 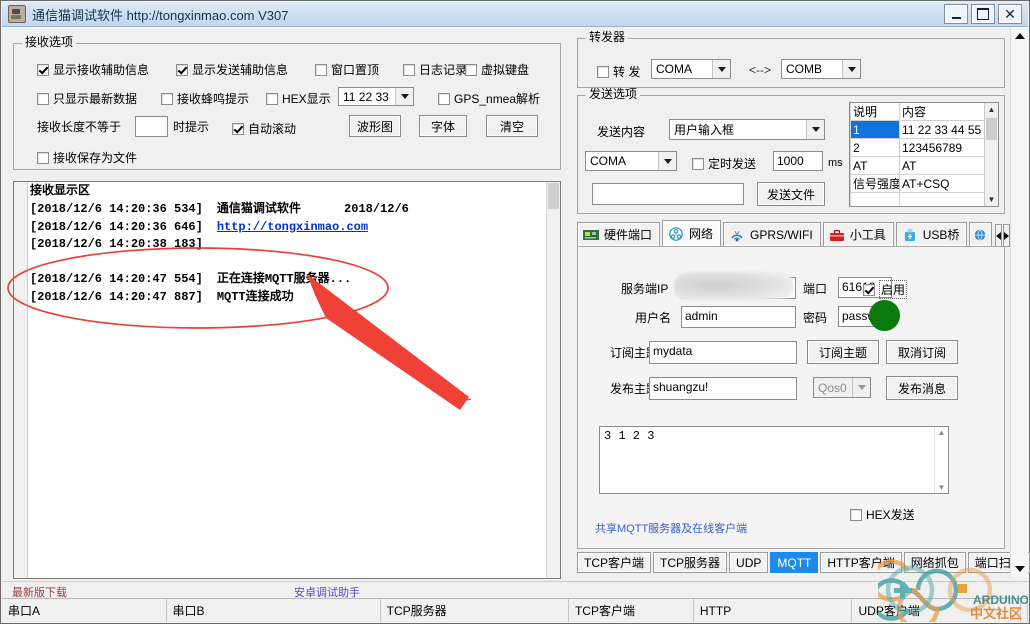 What do you see at coordinates (671, 529) in the screenshot?
I see `share-mqtt-link: 共享MQTT服务器及在线客户端` at bounding box center [671, 529].